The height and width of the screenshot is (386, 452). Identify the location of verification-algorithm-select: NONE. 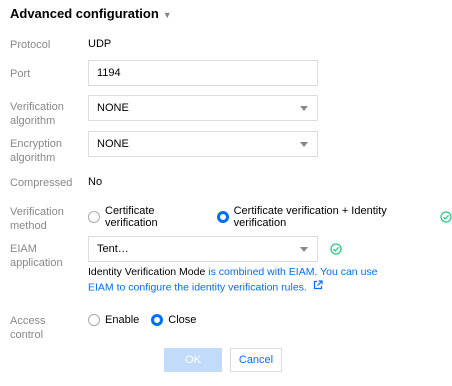
(203, 108).